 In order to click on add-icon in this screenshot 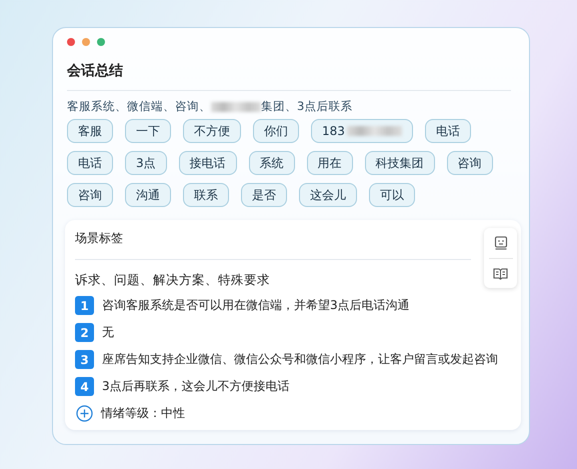, I will do `click(84, 413)`.